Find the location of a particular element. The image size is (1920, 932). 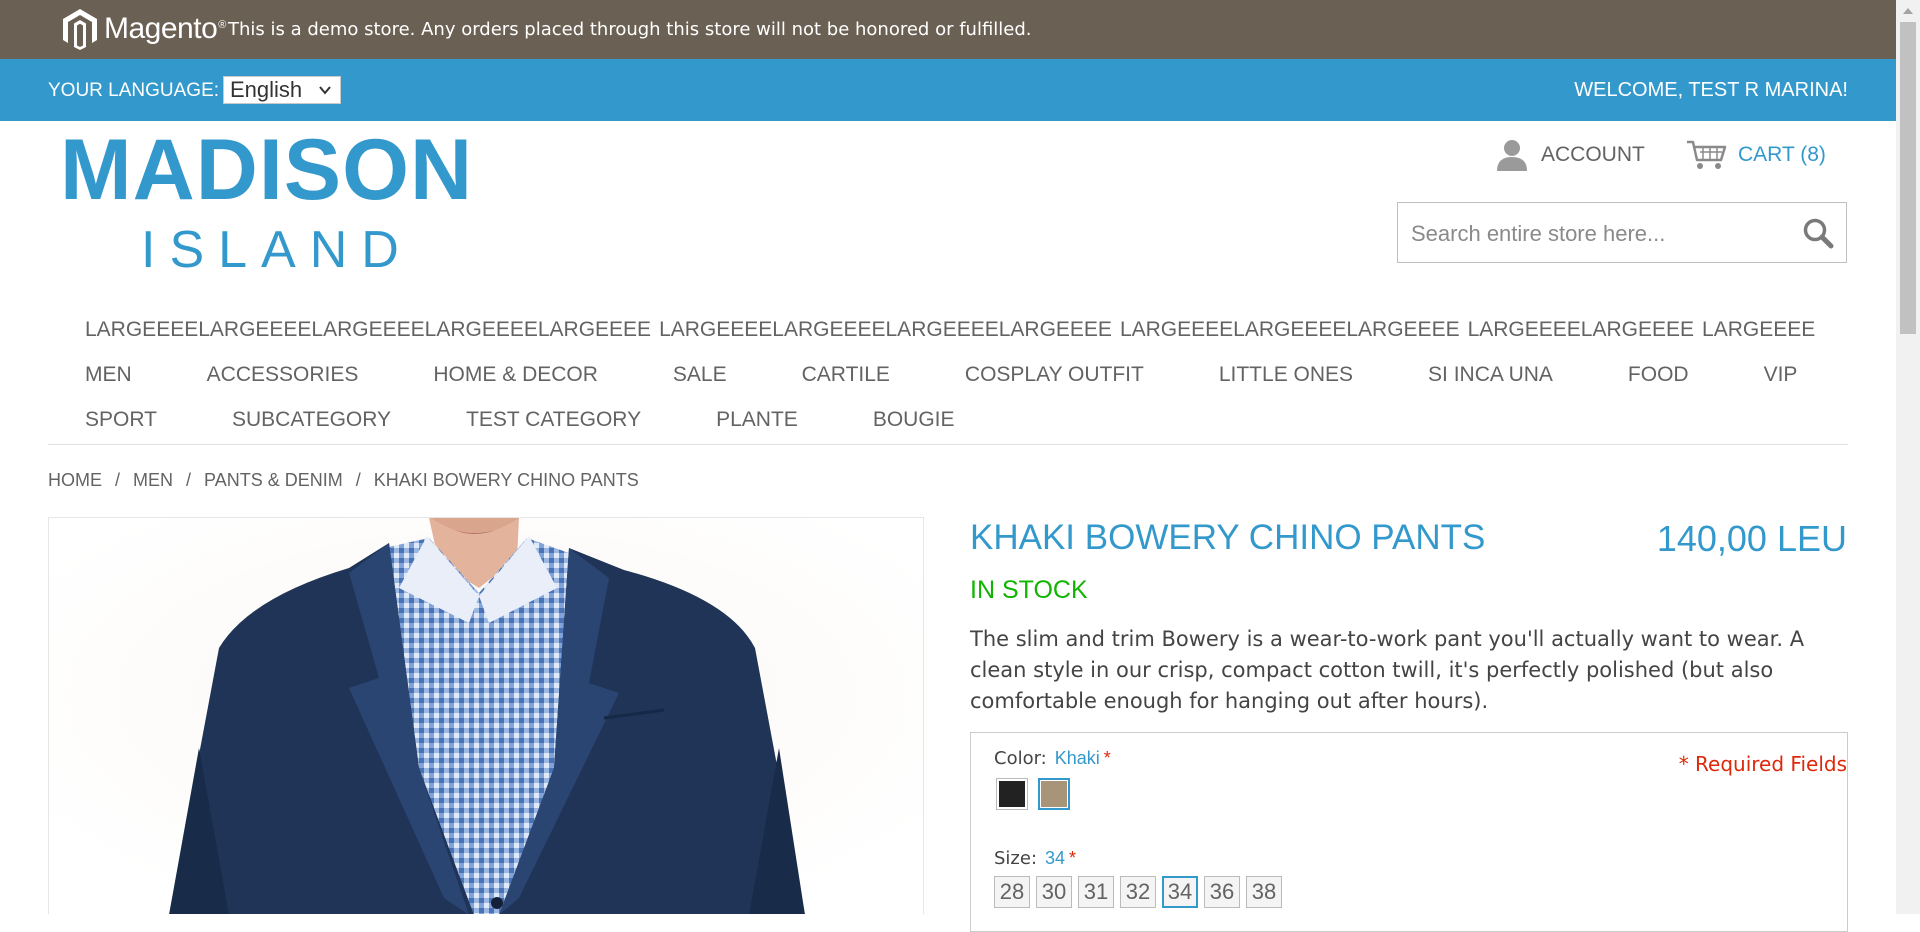

color-selected-value: Khaki is located at coordinates (1077, 758).